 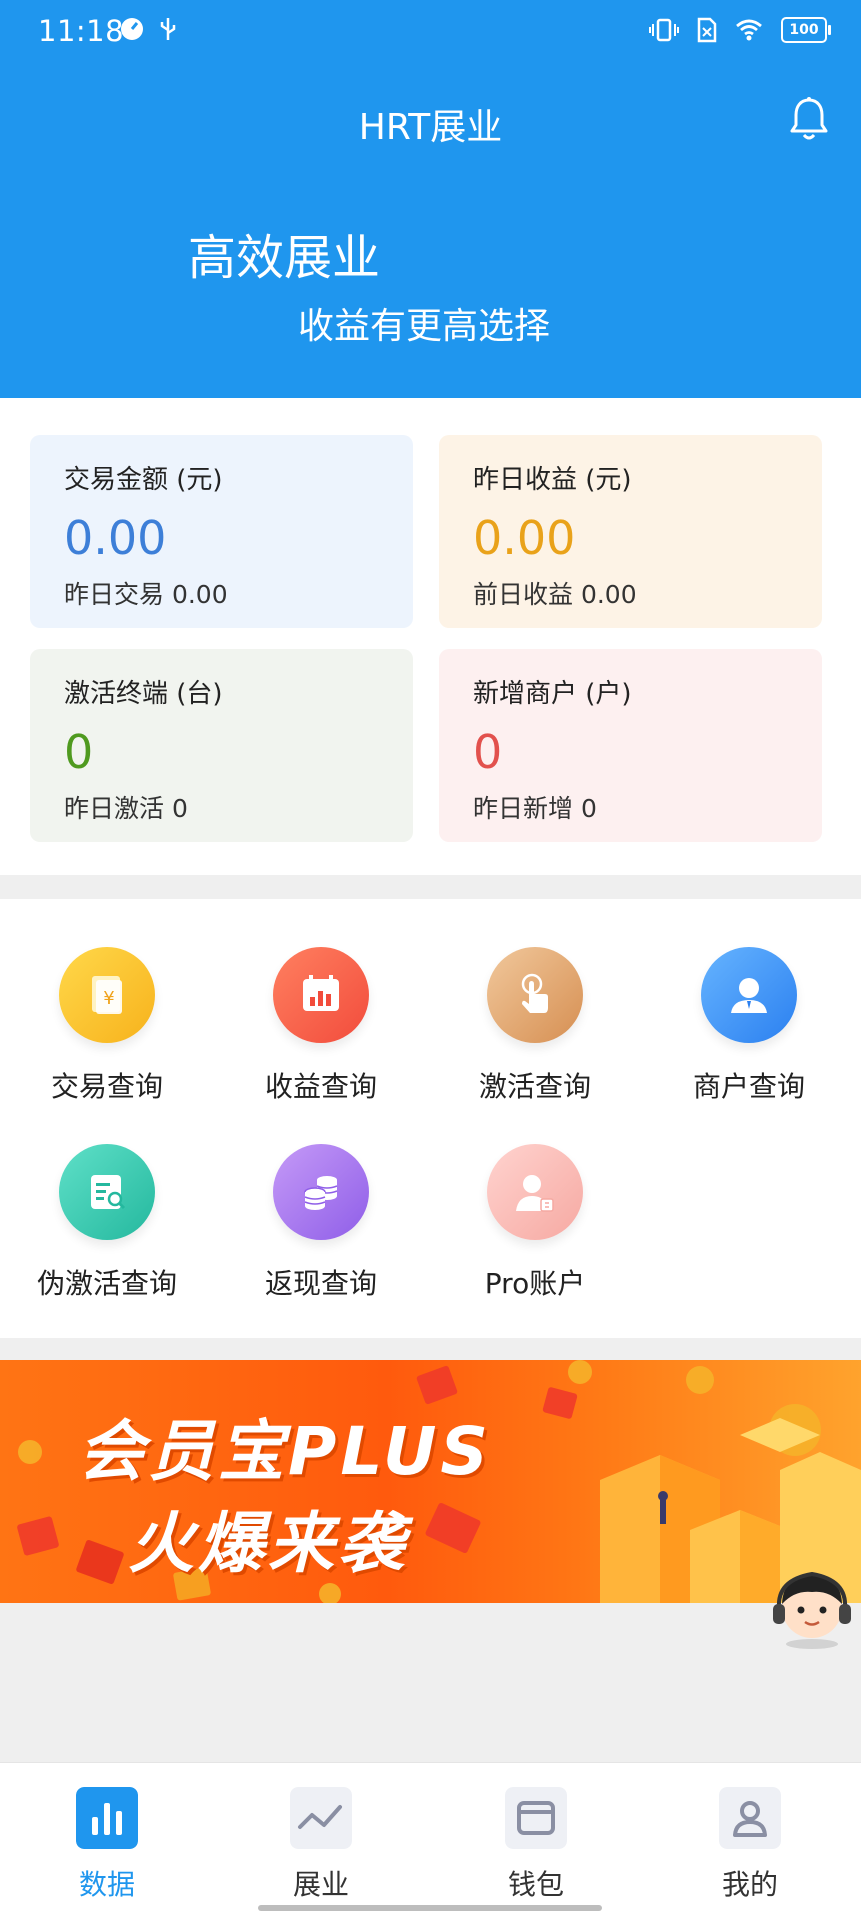 What do you see at coordinates (285, 1451) in the screenshot?
I see `banner-headline: 会员宝PLUS` at bounding box center [285, 1451].